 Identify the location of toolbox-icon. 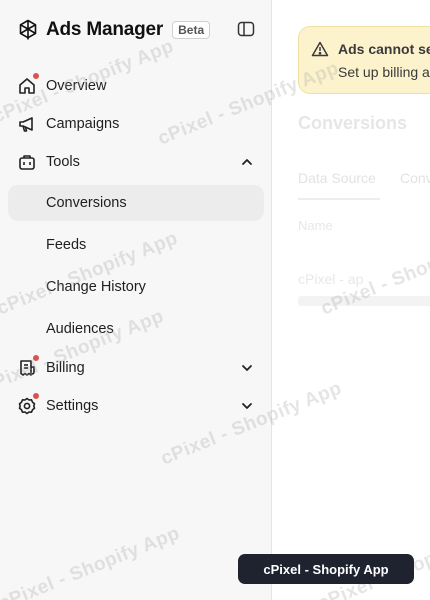
(27, 162).